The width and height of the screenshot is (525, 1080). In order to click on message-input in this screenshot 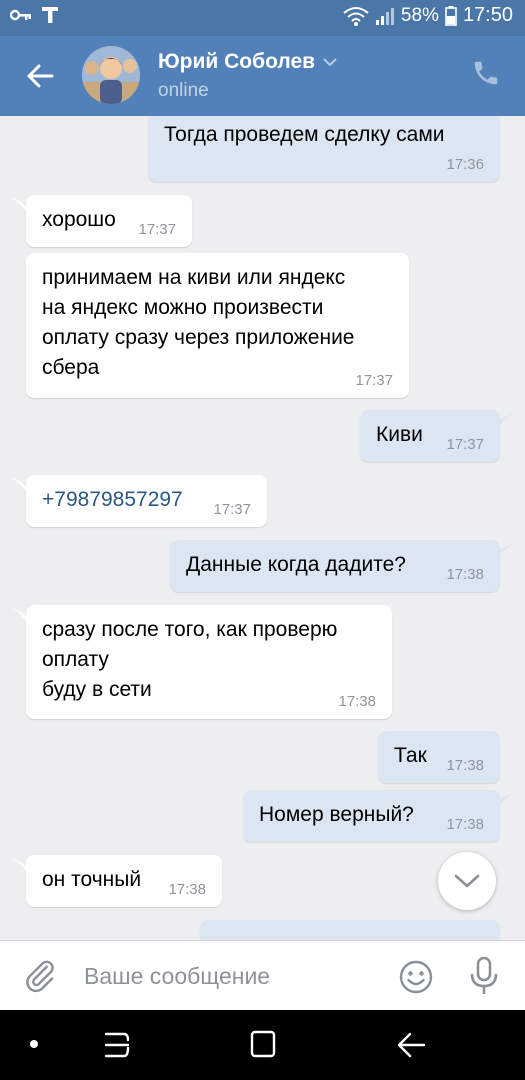, I will do `click(234, 976)`.